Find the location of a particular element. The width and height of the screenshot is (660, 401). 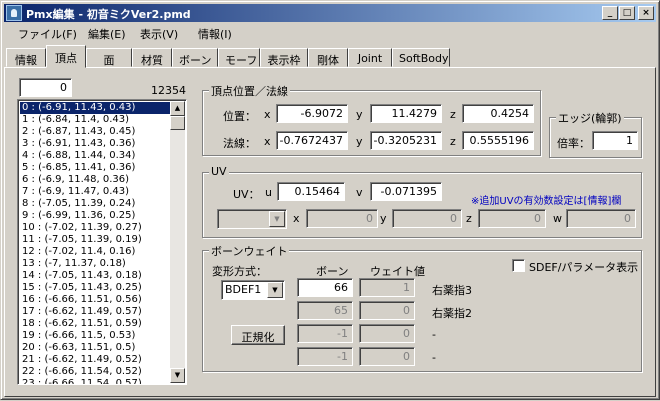

bone-3-input: -1 is located at coordinates (325, 333).